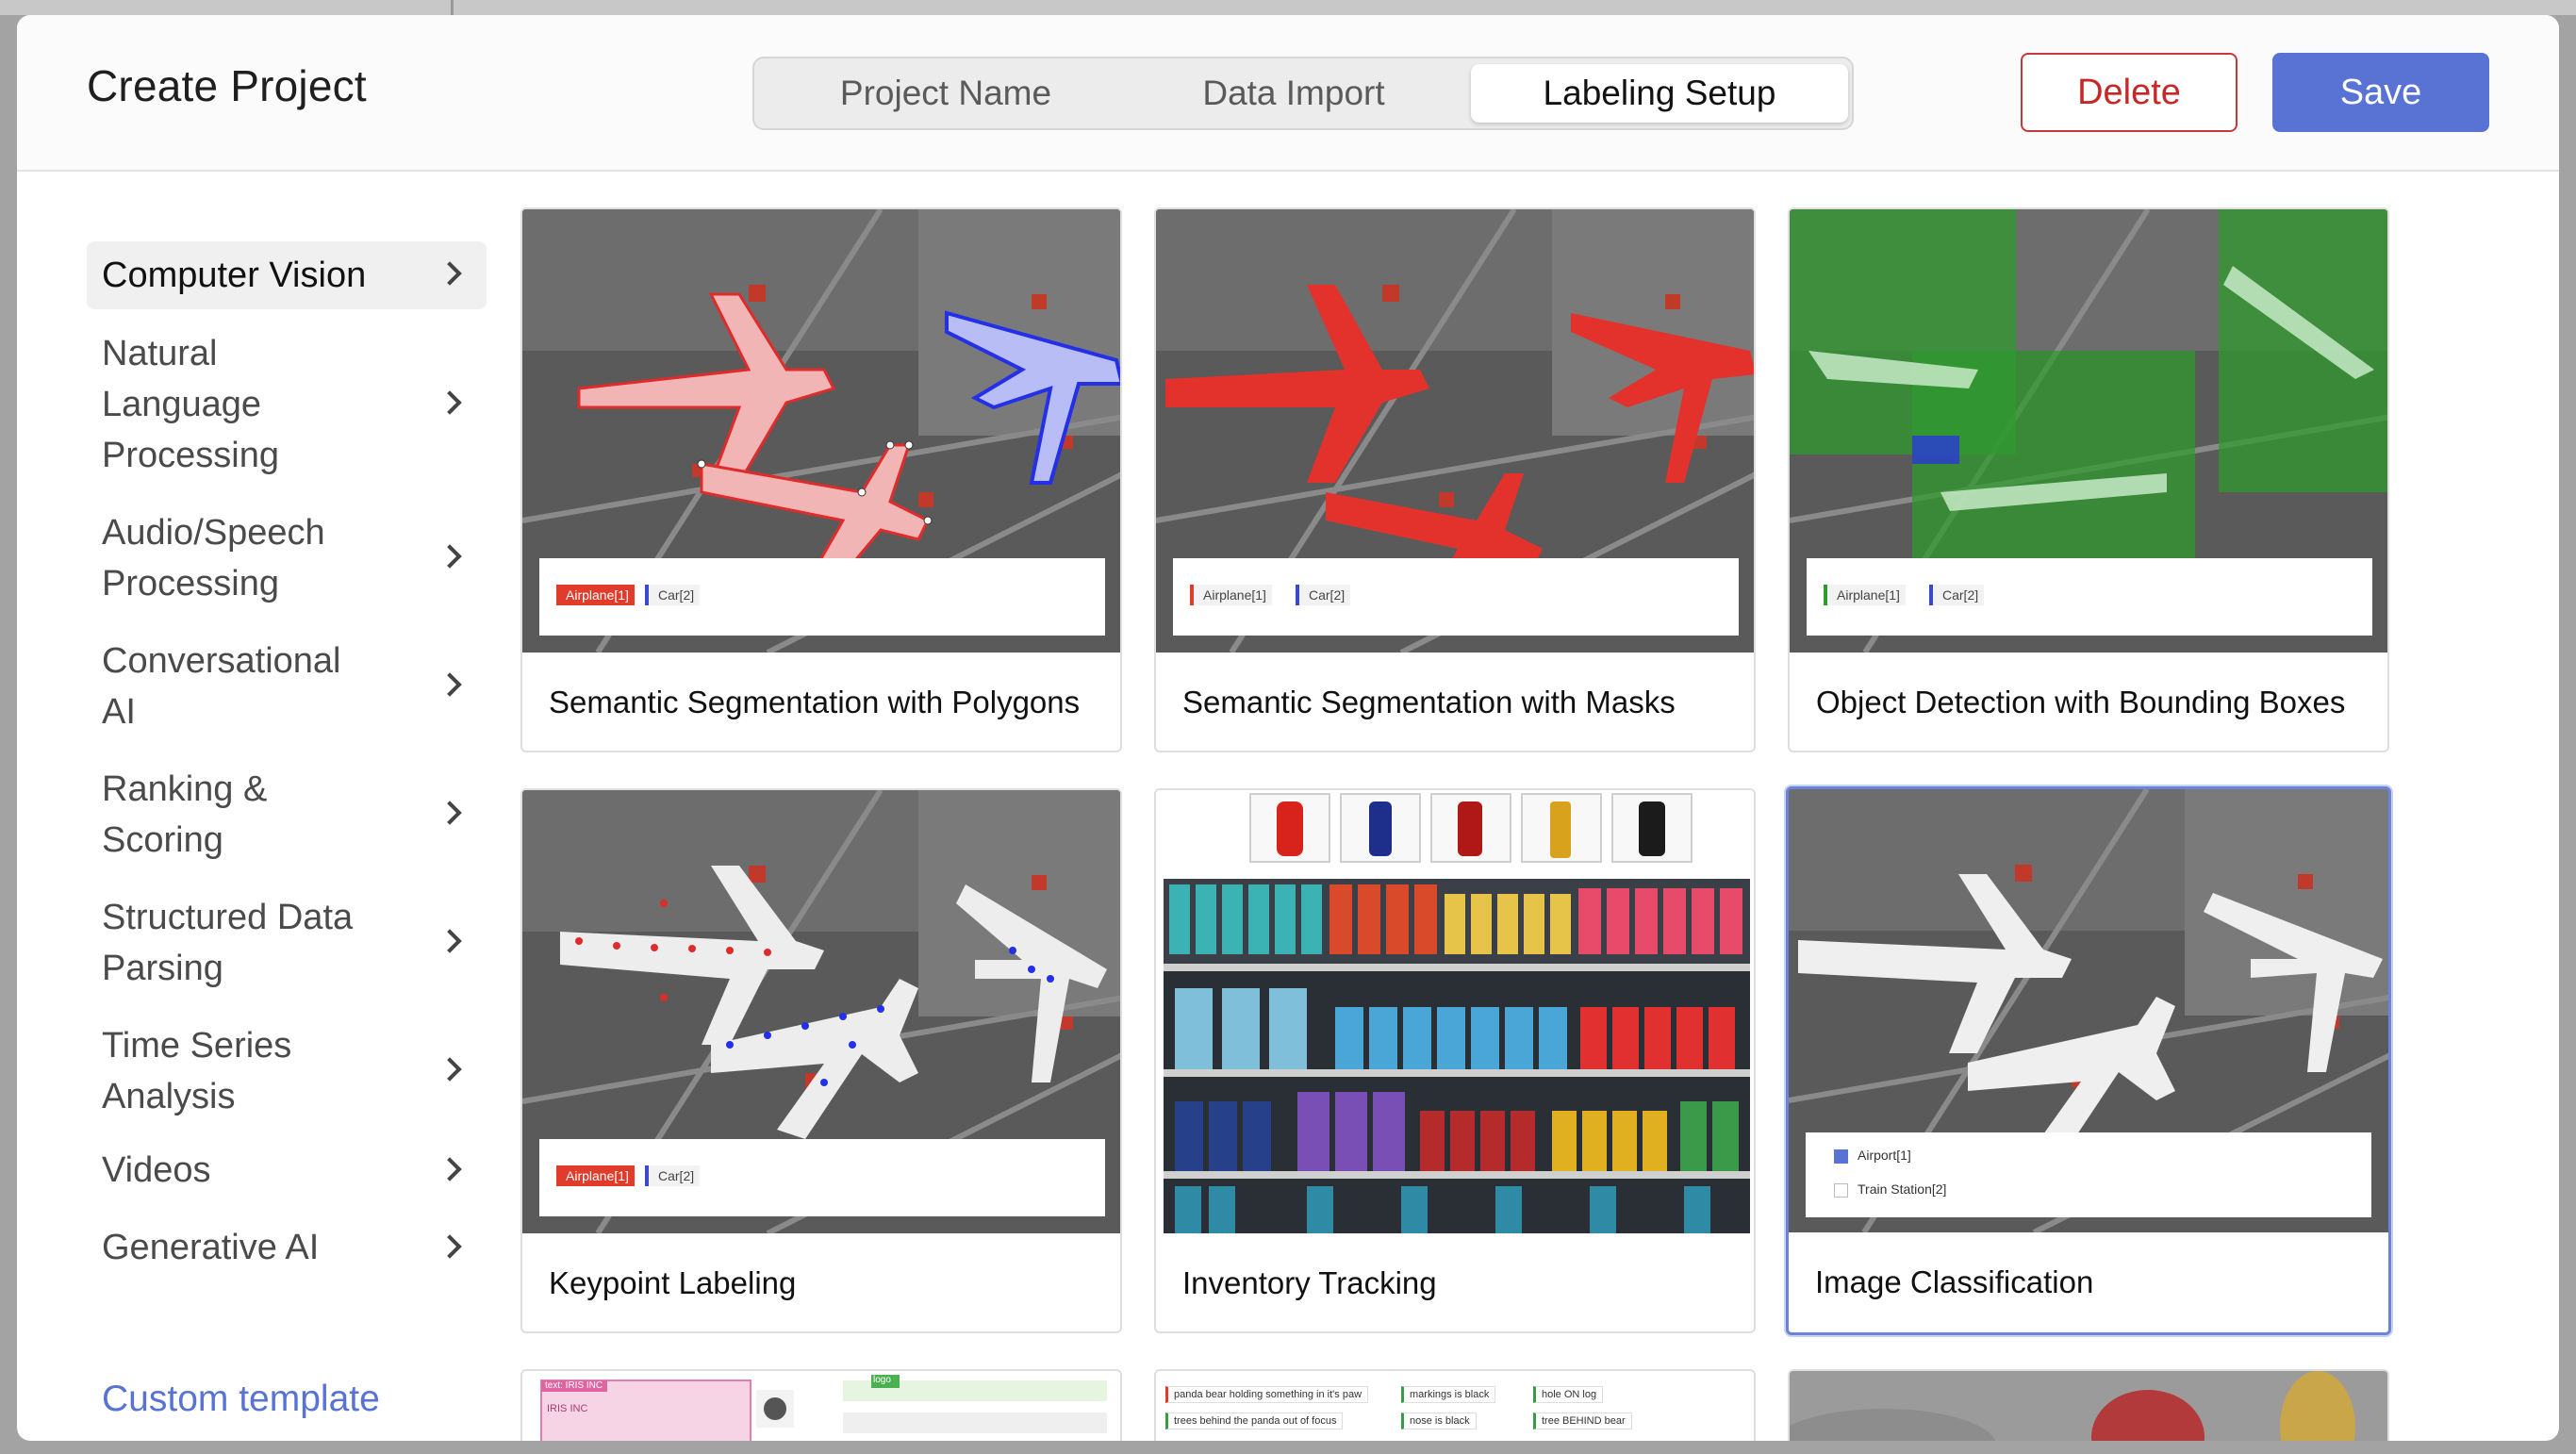  What do you see at coordinates (821, 1011) in the screenshot?
I see `keypoint-preview-image: Airplane[1] Car[2]` at bounding box center [821, 1011].